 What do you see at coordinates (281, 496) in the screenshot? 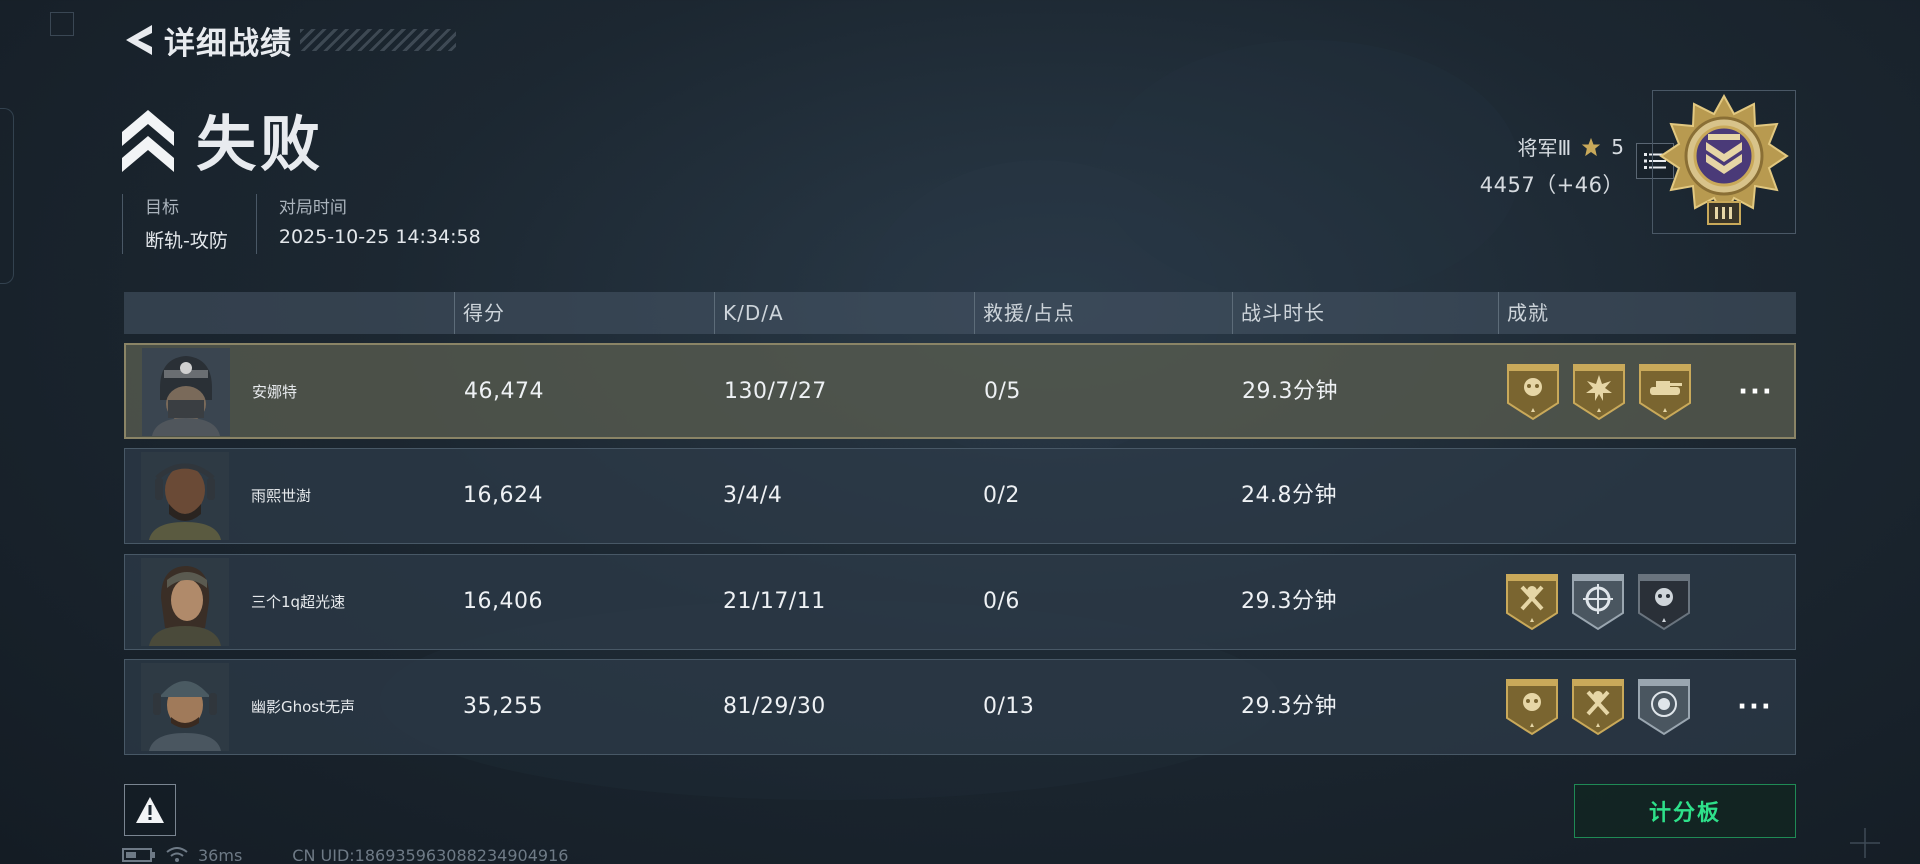
I see `player-name: 雨熙世澍` at bounding box center [281, 496].